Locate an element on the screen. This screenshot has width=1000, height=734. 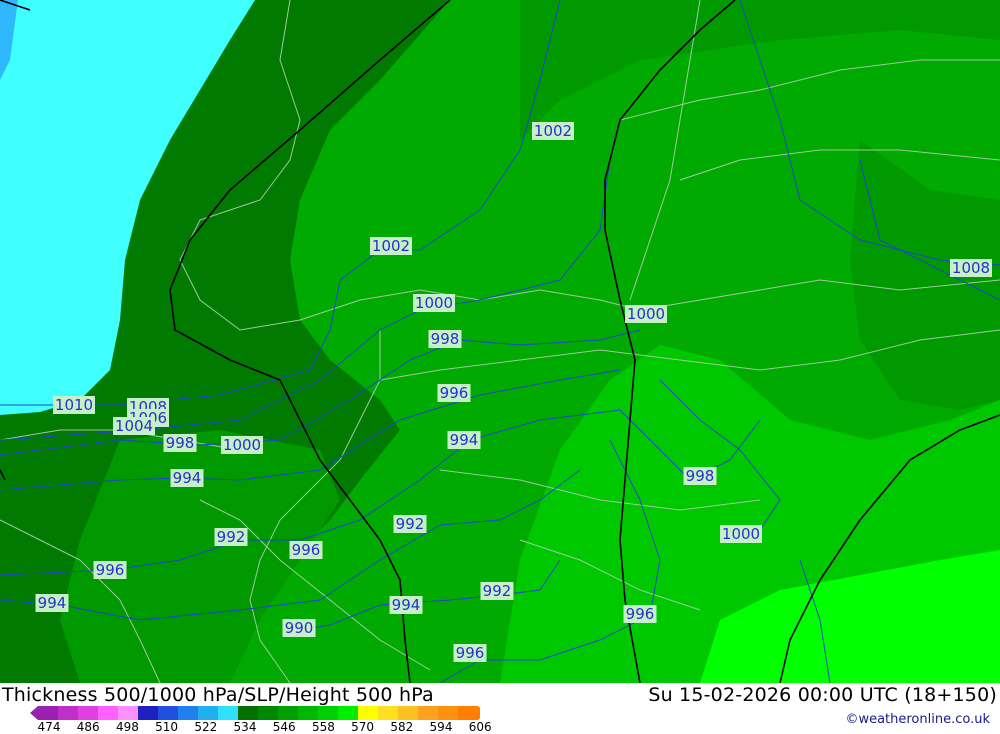
colorbar-tick-label: 582 is located at coordinates (402, 727).